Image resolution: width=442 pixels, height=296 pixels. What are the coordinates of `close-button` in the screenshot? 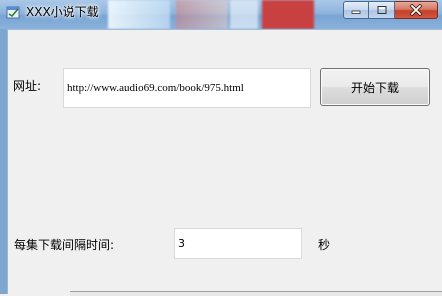 It's located at (416, 10).